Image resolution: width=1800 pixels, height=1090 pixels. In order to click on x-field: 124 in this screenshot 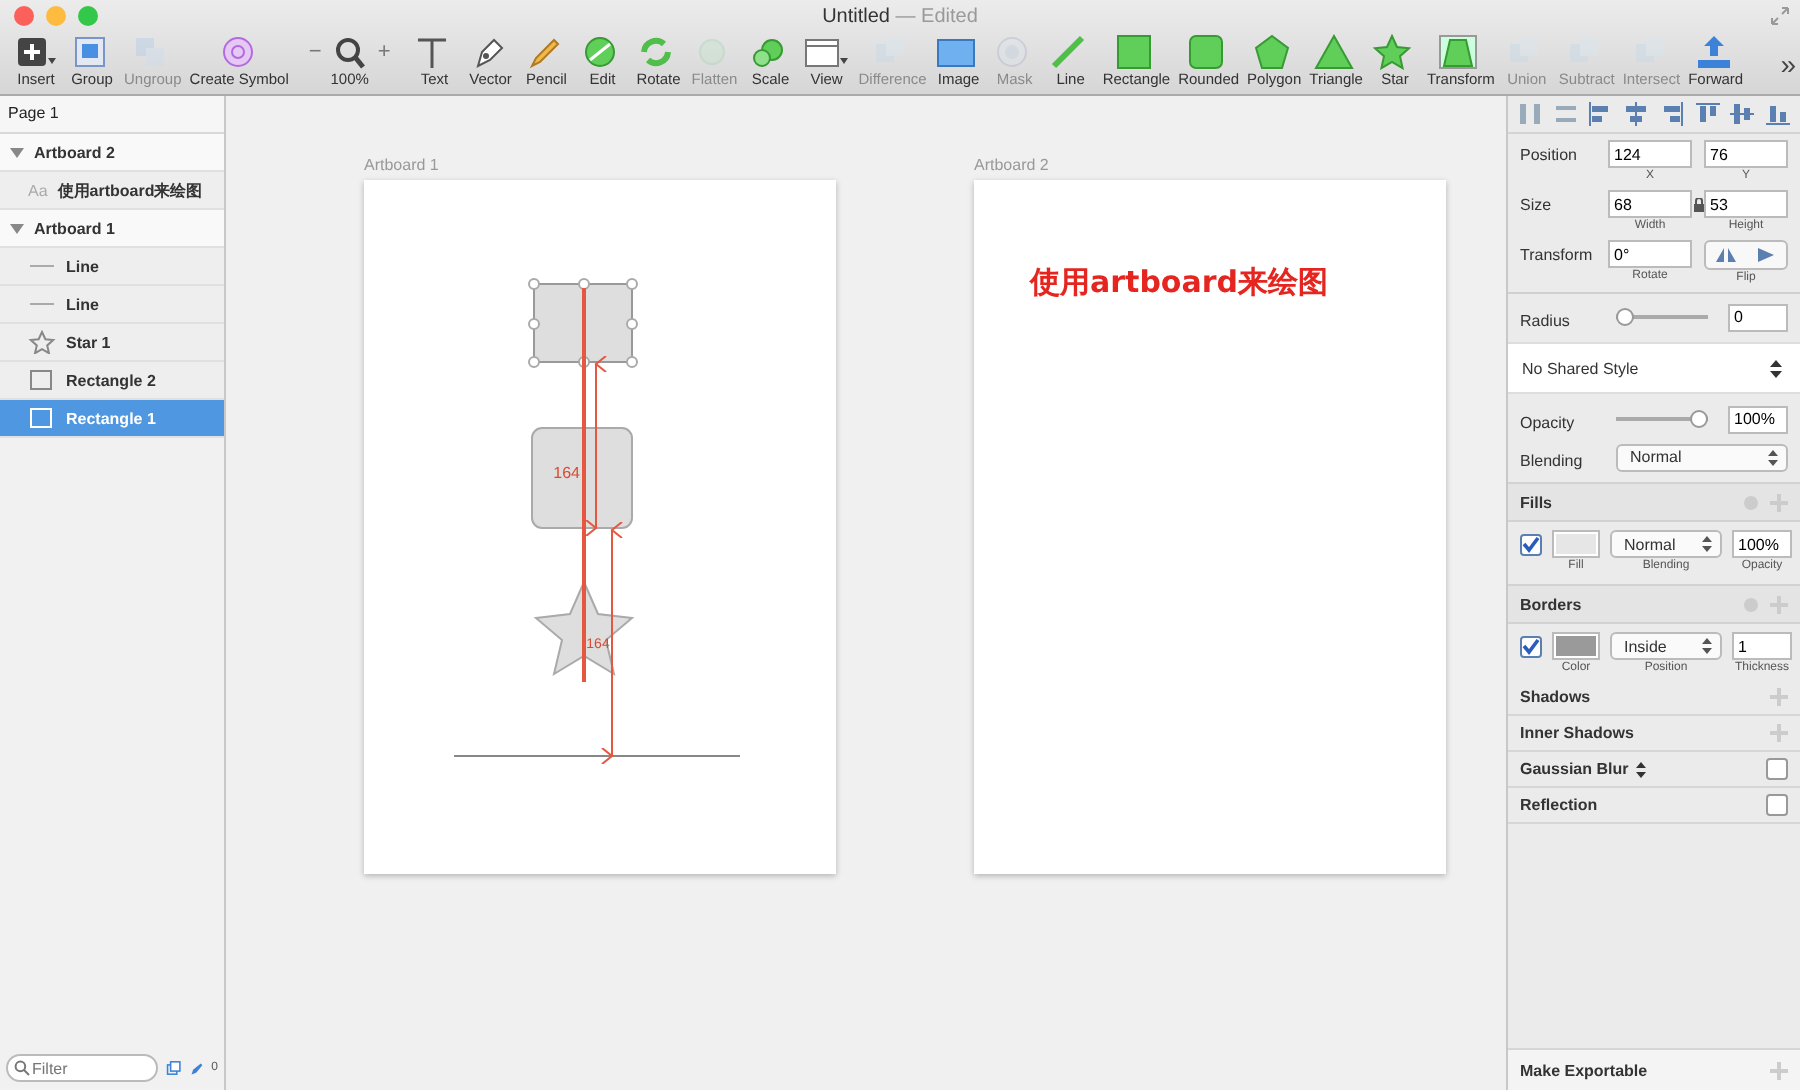, I will do `click(1650, 154)`.